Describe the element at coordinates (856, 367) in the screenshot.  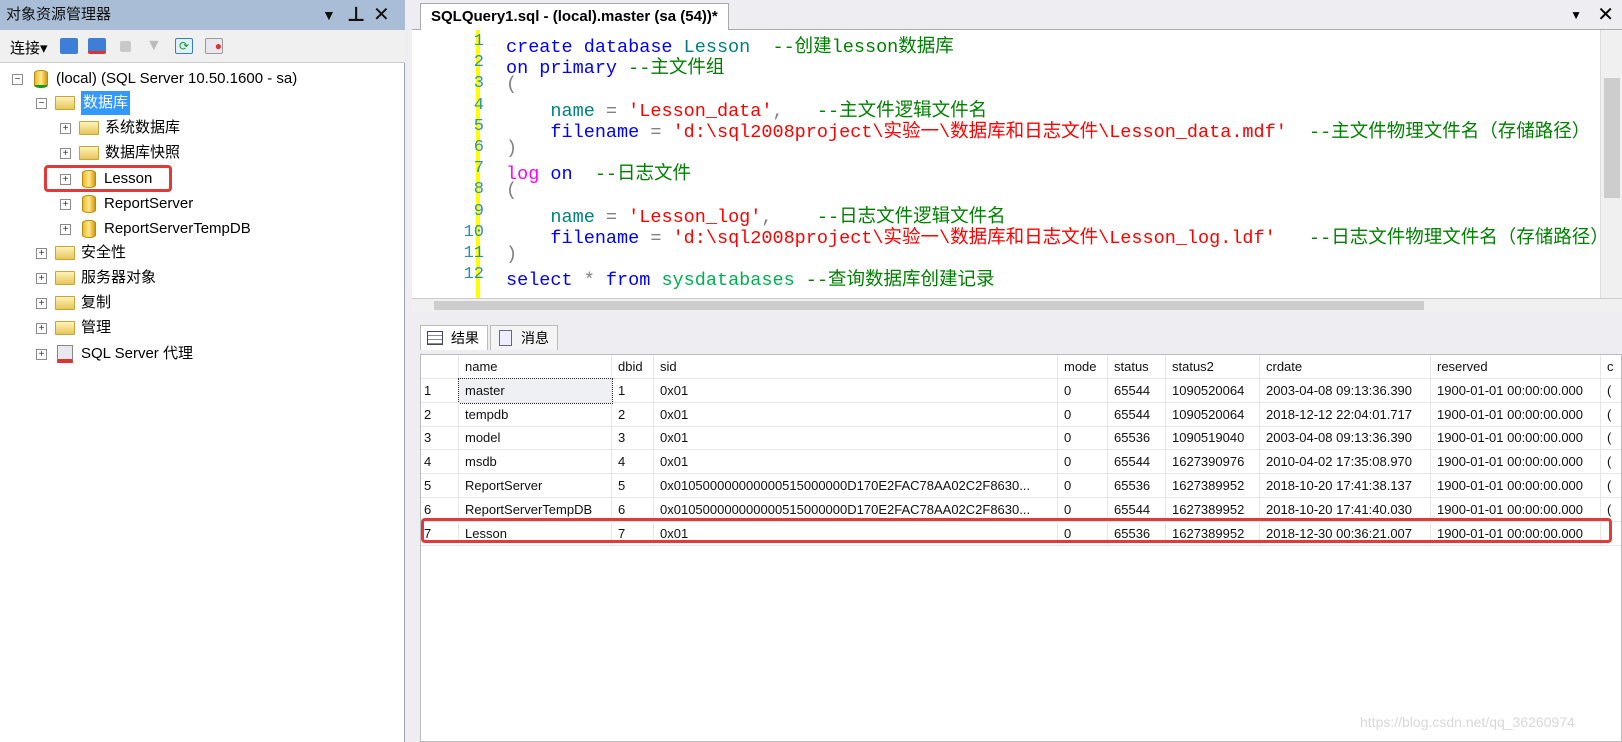
I see `column-header: sid` at that location.